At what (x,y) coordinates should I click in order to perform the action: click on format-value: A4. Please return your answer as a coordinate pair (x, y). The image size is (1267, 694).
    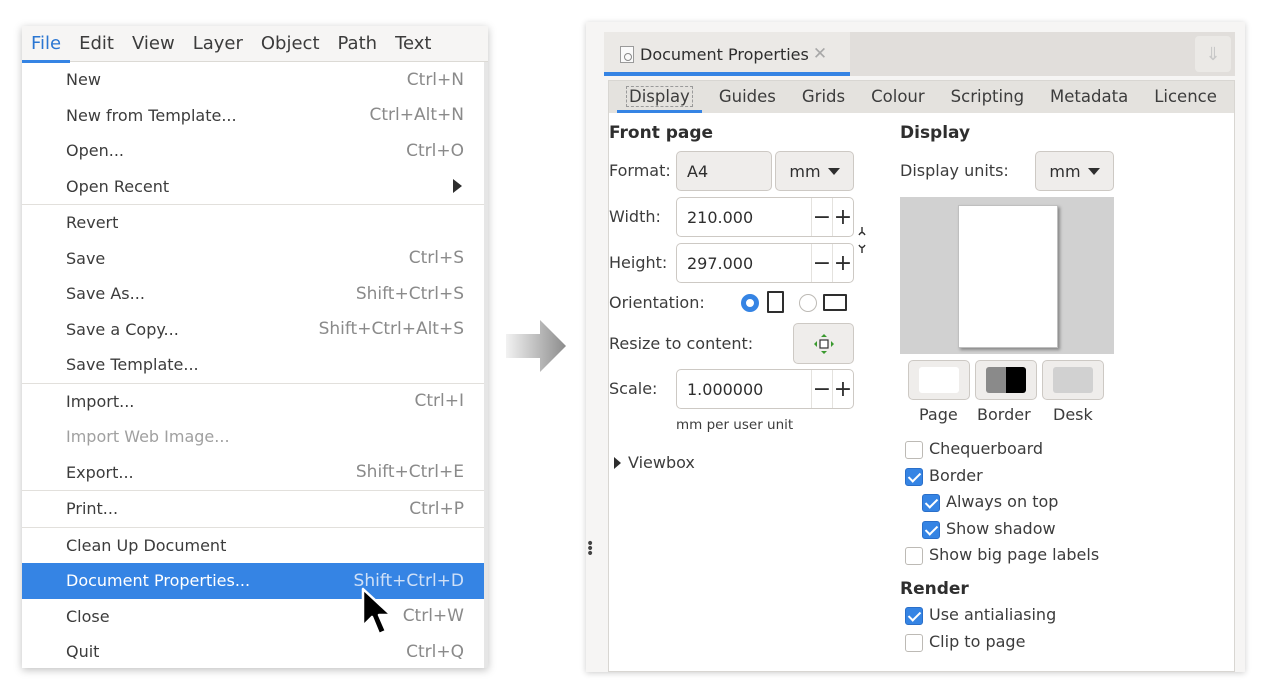
    Looking at the image, I should click on (698, 171).